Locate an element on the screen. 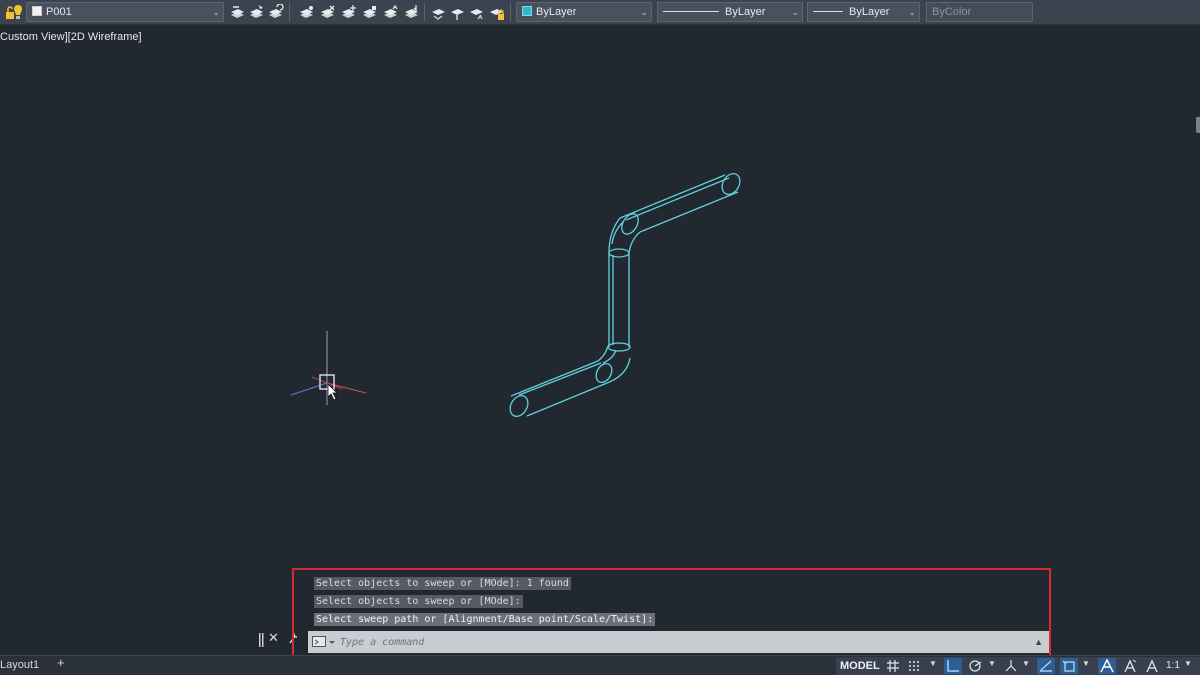 The height and width of the screenshot is (675, 1200). layer-walk-icon is located at coordinates (411, 12).